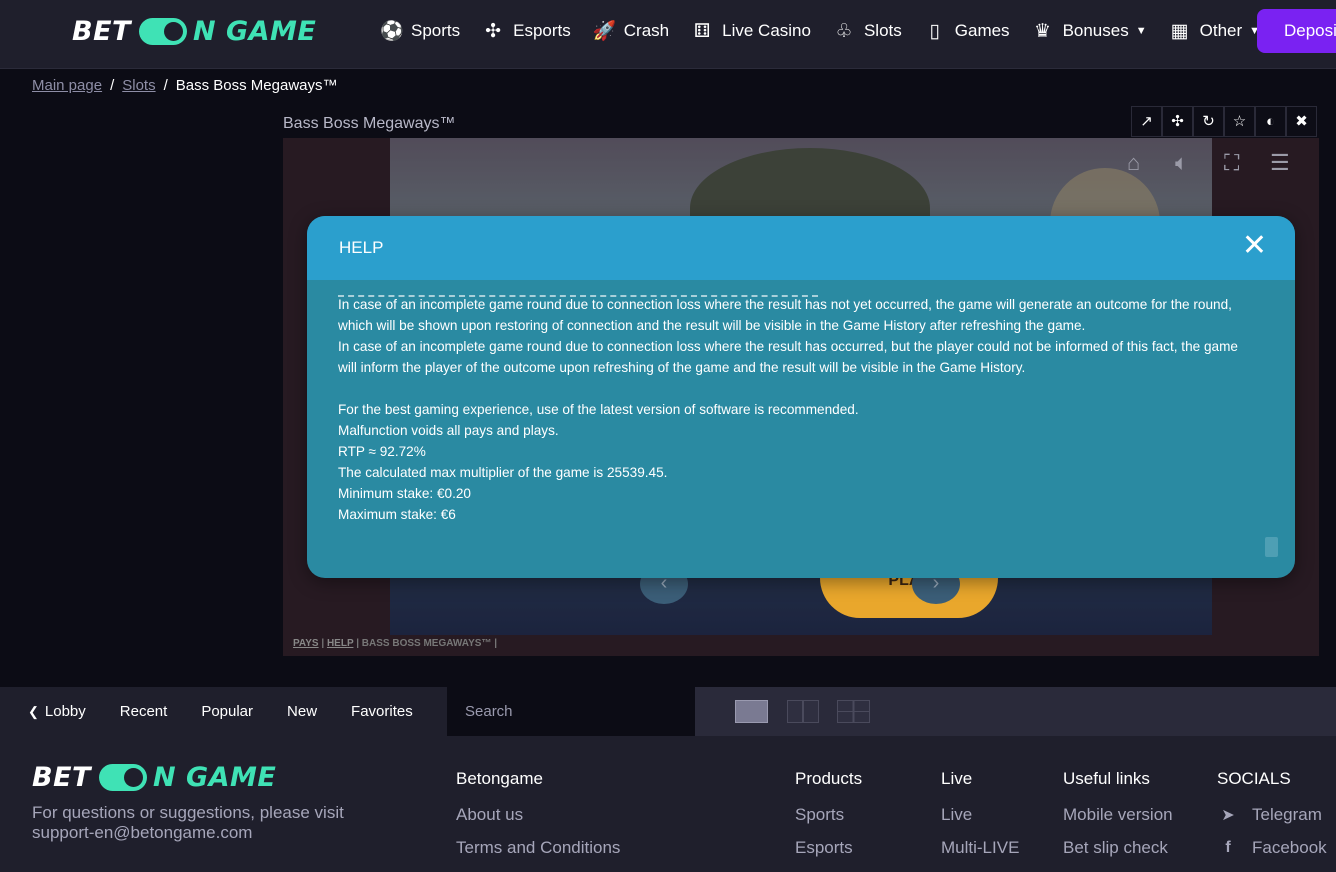 This screenshot has width=1336, height=872. What do you see at coordinates (138, 85) in the screenshot?
I see `breadcrumb-slots: Slots` at bounding box center [138, 85].